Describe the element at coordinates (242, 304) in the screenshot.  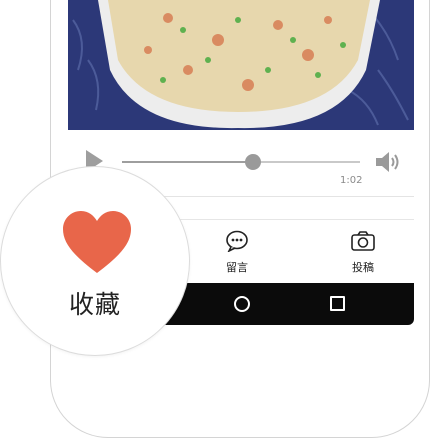
I see `home-icon` at that location.